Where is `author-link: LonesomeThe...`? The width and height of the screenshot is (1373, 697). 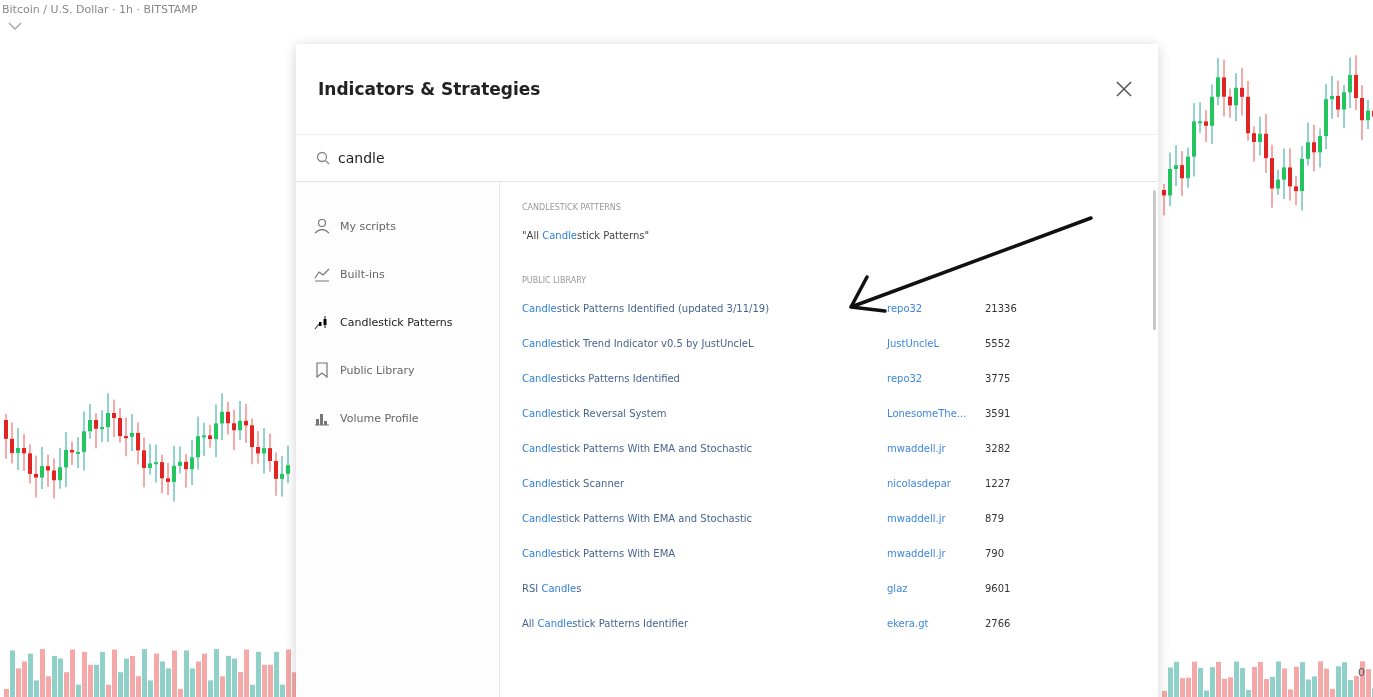 author-link: LonesomeThe... is located at coordinates (927, 413).